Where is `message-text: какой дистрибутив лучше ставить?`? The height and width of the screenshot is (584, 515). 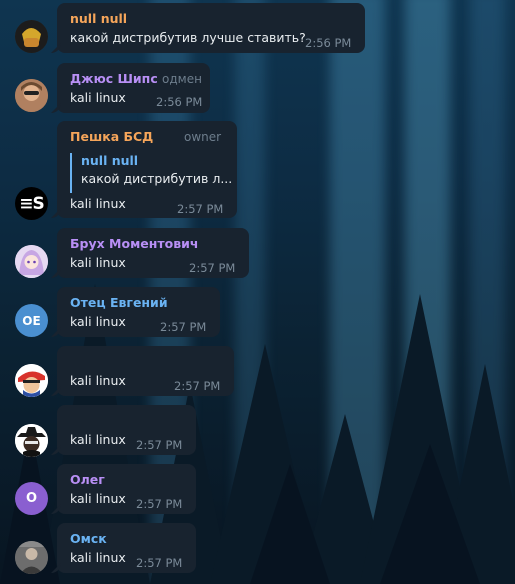 message-text: какой дистрибутив лучше ставить? is located at coordinates (188, 37).